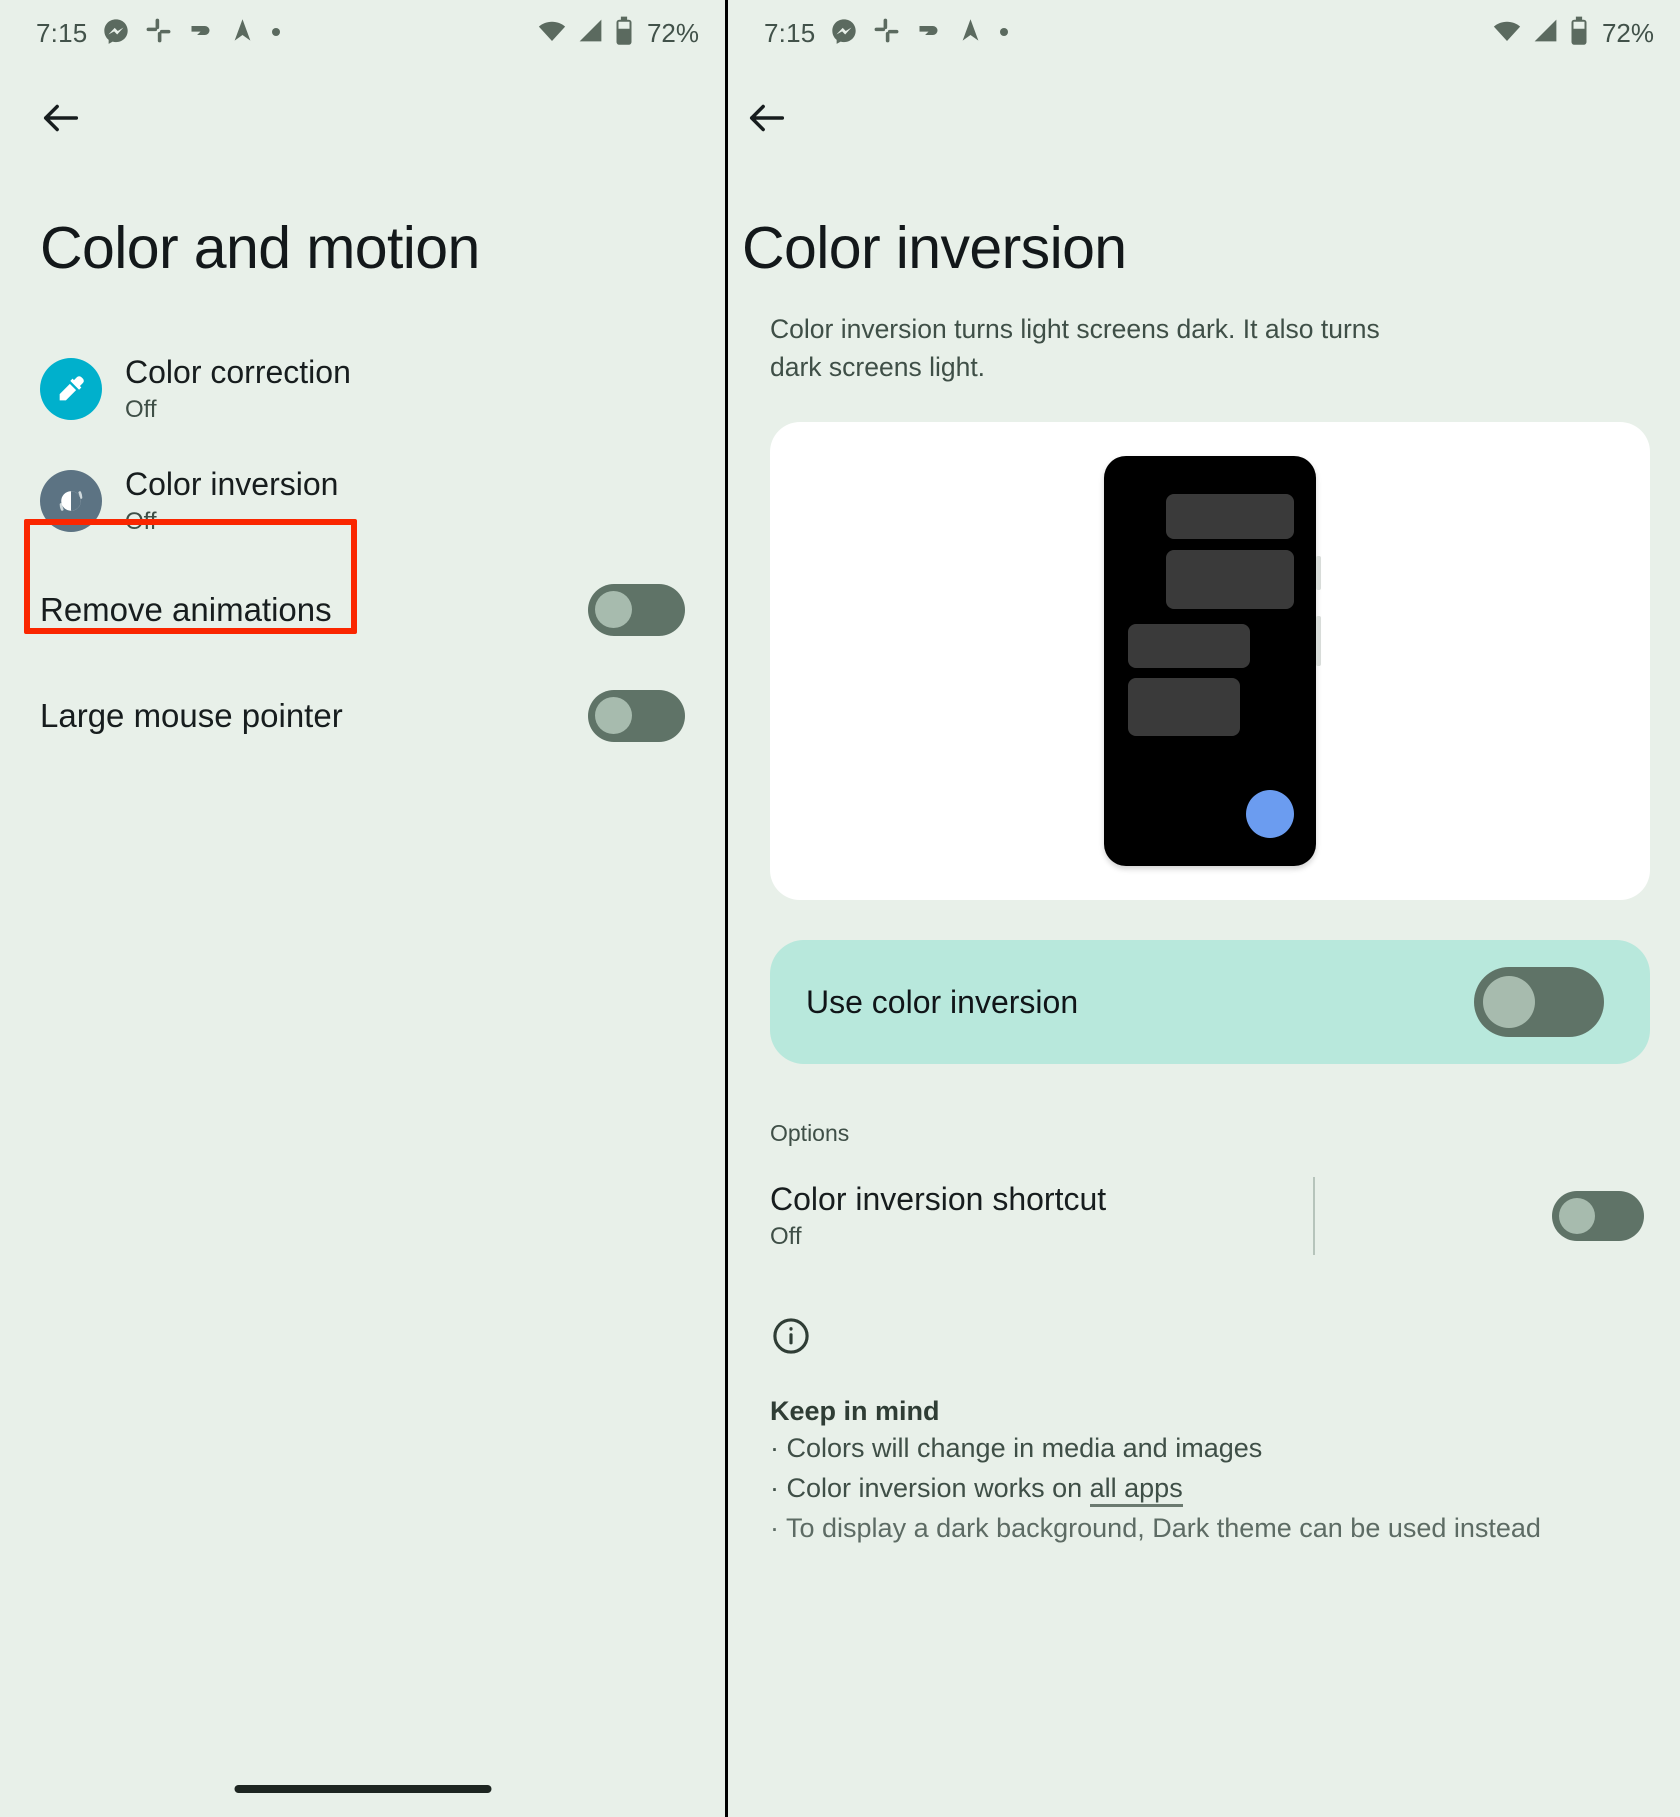 The width and height of the screenshot is (1680, 1817). I want to click on eyedropper-icon, so click(71, 388).